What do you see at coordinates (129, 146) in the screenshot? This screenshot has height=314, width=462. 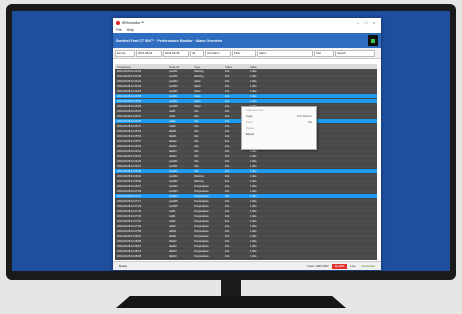 I see `table-cell: 2016-09-08 11:26:03` at bounding box center [129, 146].